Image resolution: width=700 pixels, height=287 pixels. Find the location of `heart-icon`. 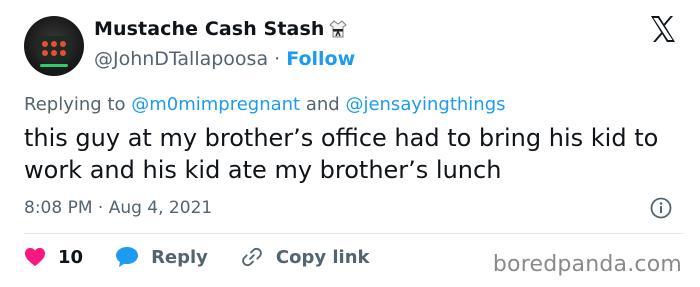

heart-icon is located at coordinates (35, 257).